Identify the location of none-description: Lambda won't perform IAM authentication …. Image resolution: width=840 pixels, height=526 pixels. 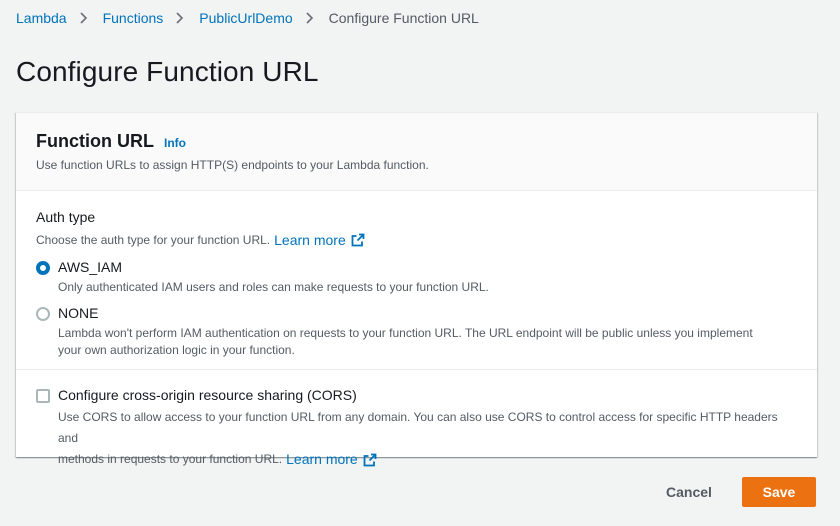
(405, 342).